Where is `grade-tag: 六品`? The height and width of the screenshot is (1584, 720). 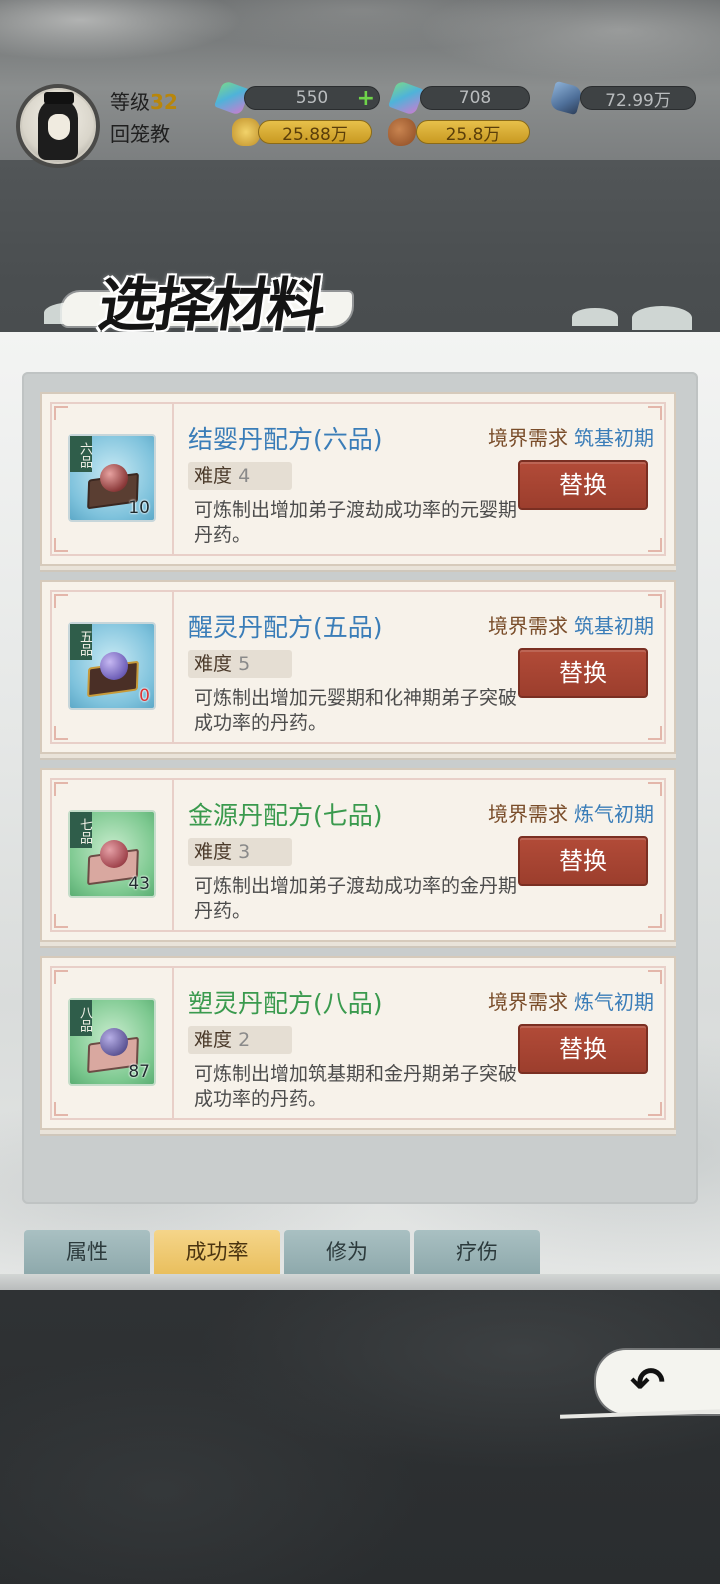 grade-tag: 六品 is located at coordinates (81, 454).